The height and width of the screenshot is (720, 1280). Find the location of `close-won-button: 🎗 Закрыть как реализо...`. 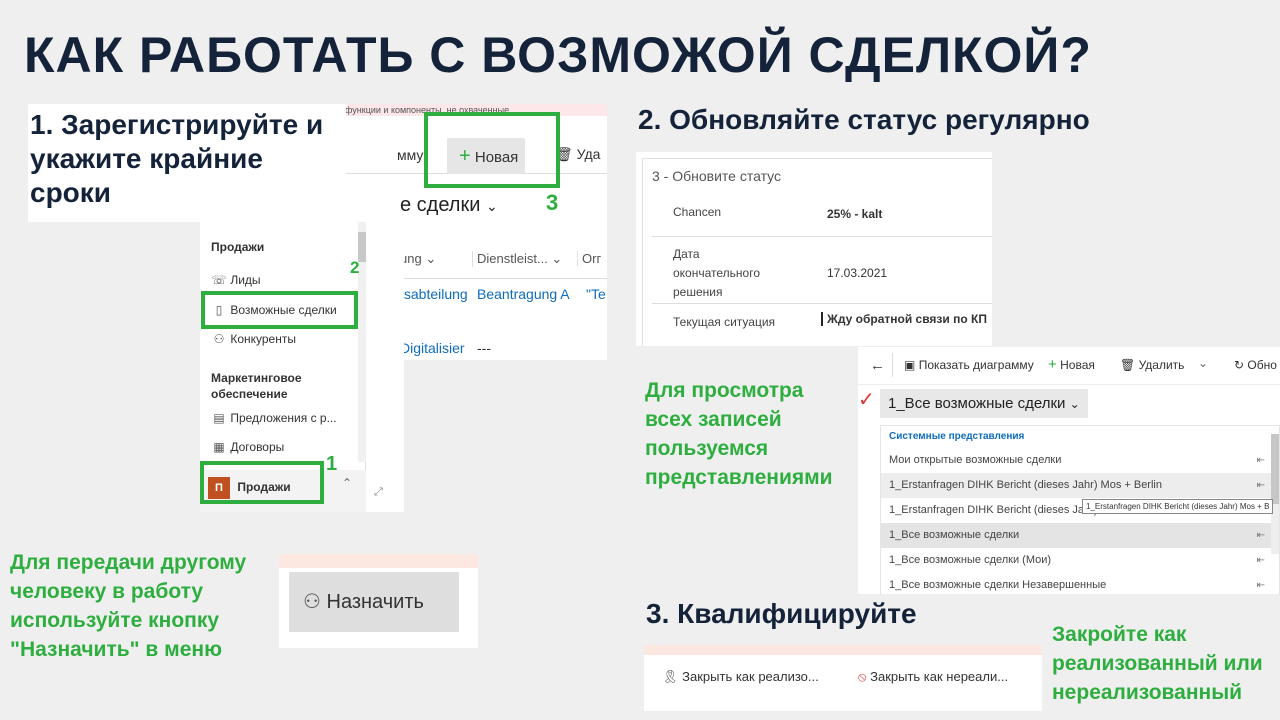

close-won-button: 🎗 Закрыть как реализо... is located at coordinates (740, 677).